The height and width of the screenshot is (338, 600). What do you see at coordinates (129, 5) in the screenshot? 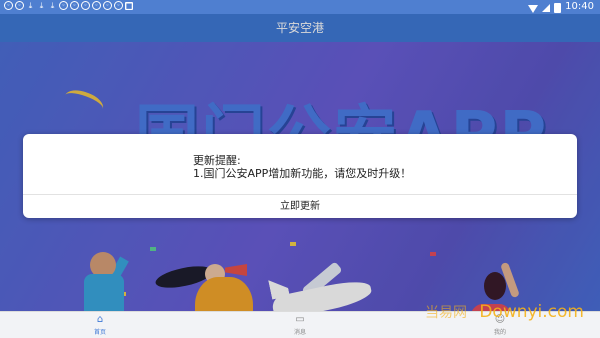
I see `box-icon: ■` at bounding box center [129, 5].